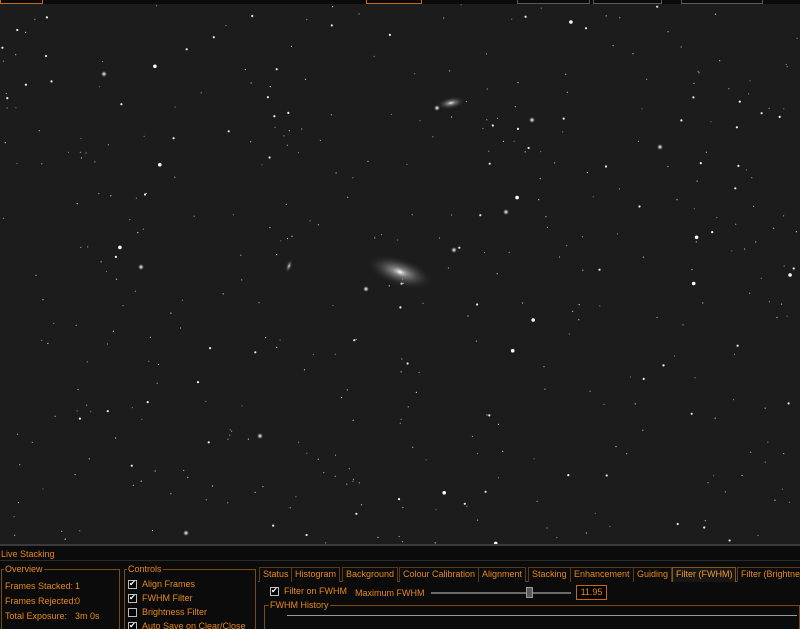 This screenshot has width=800, height=629. What do you see at coordinates (768, 574) in the screenshot?
I see `tab-filter-brightness: Filter (Brightness` at bounding box center [768, 574].